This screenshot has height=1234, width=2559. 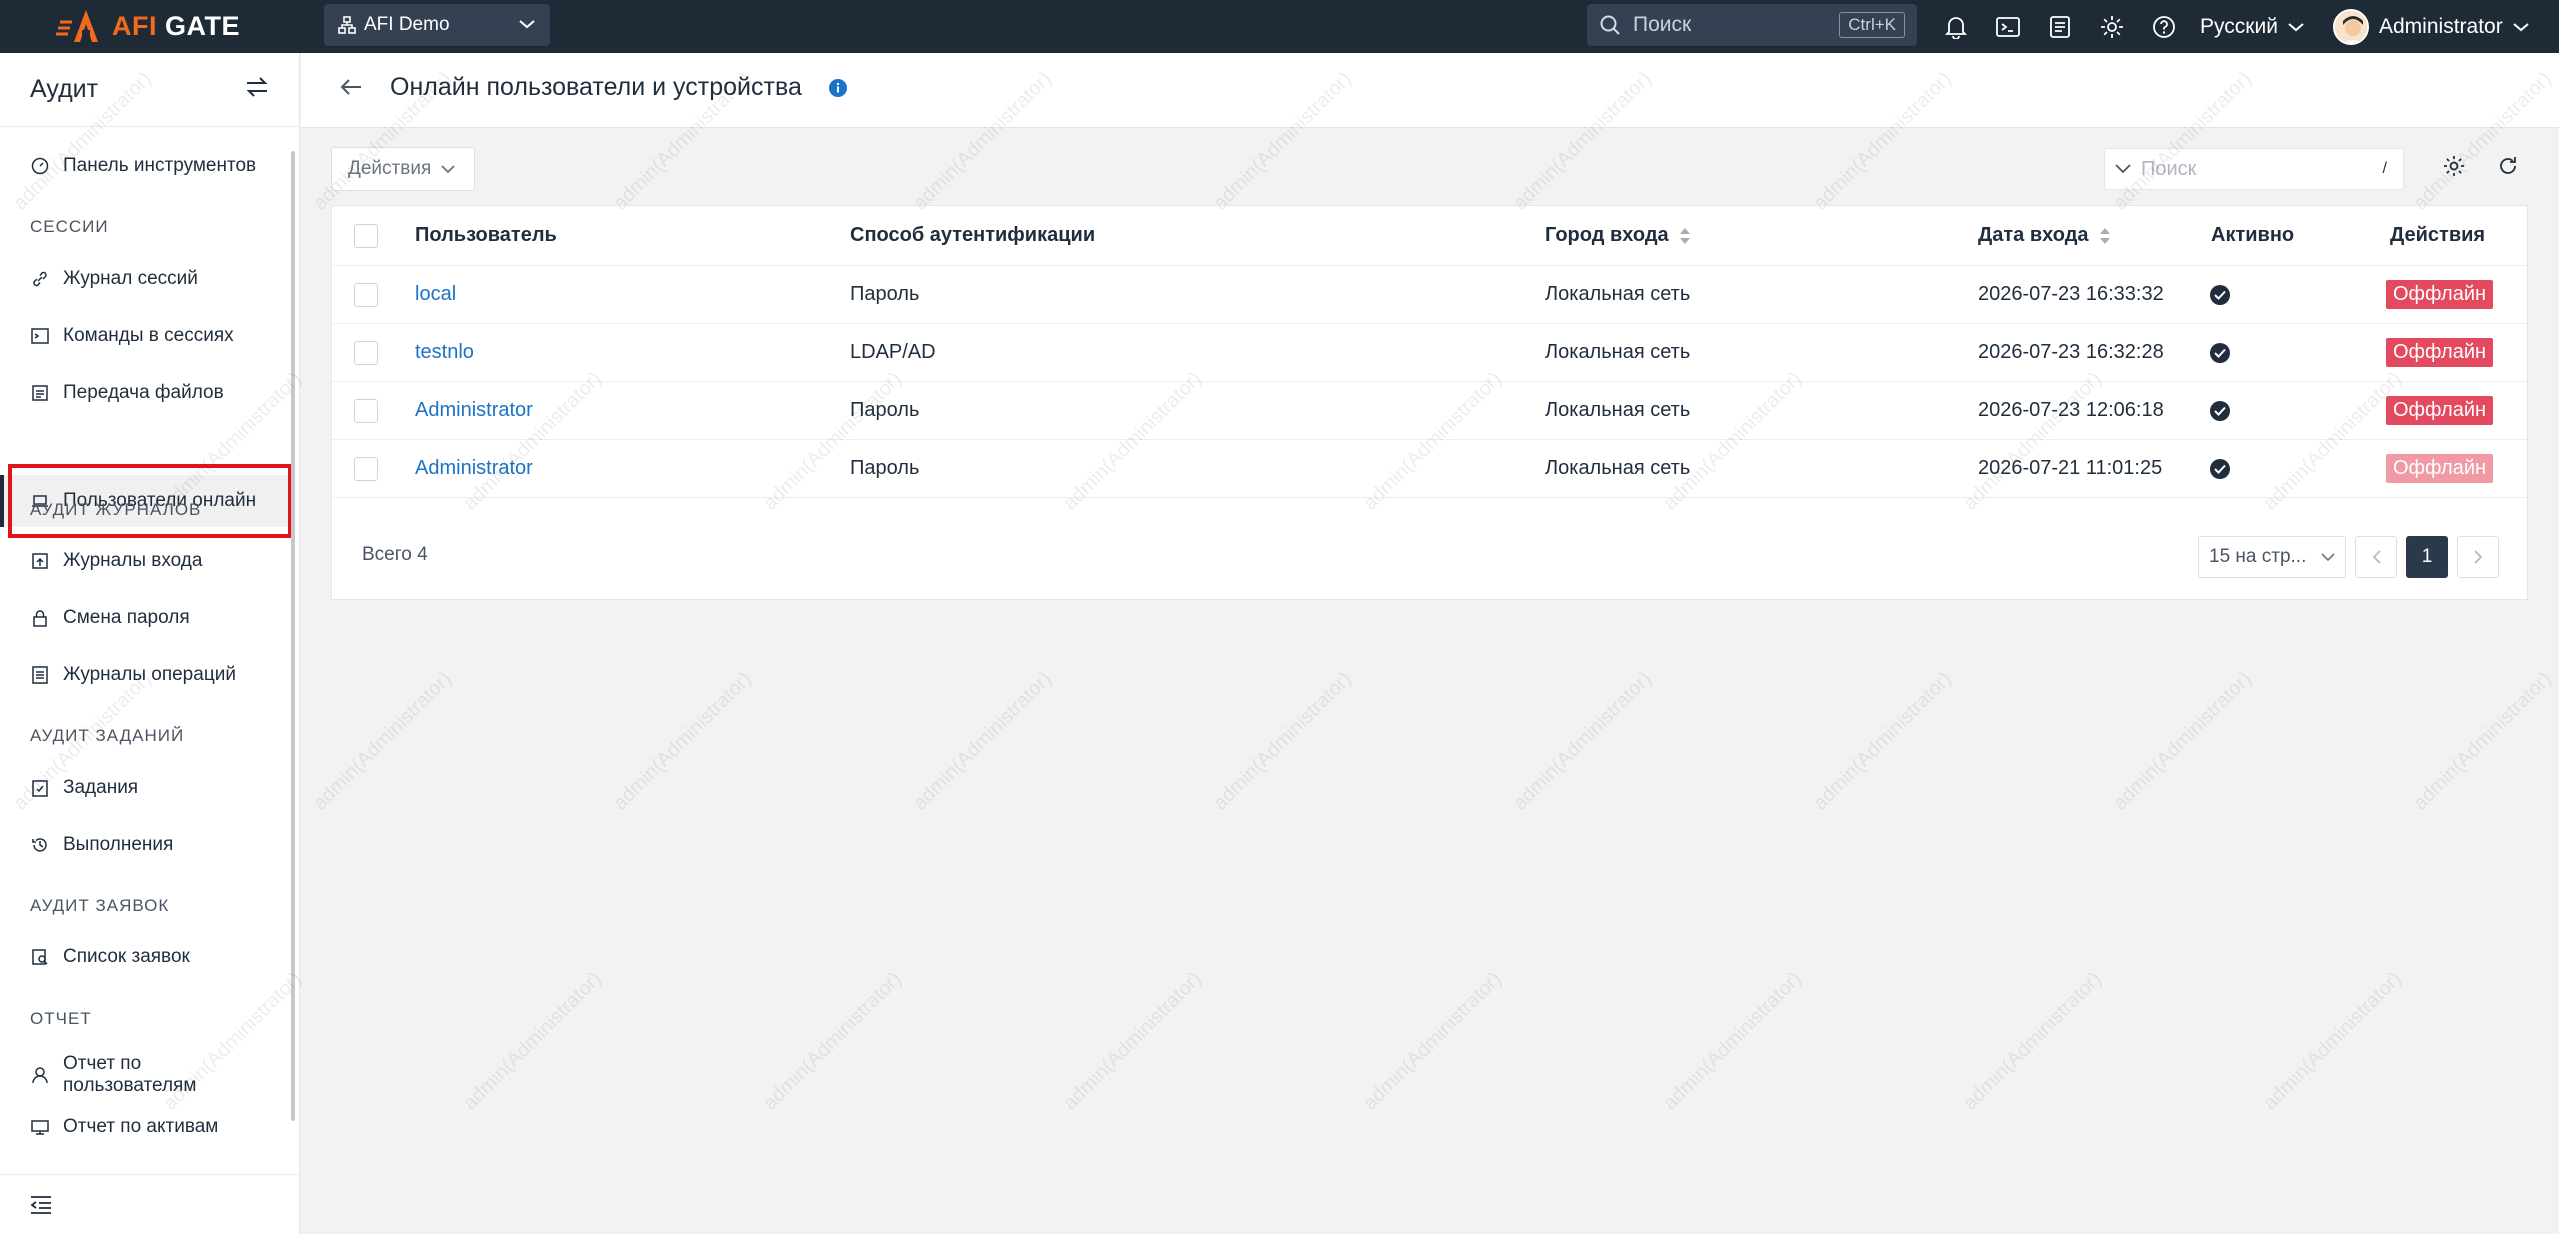 I want to click on sidebar-item-tasks: Задания, so click(x=146, y=788).